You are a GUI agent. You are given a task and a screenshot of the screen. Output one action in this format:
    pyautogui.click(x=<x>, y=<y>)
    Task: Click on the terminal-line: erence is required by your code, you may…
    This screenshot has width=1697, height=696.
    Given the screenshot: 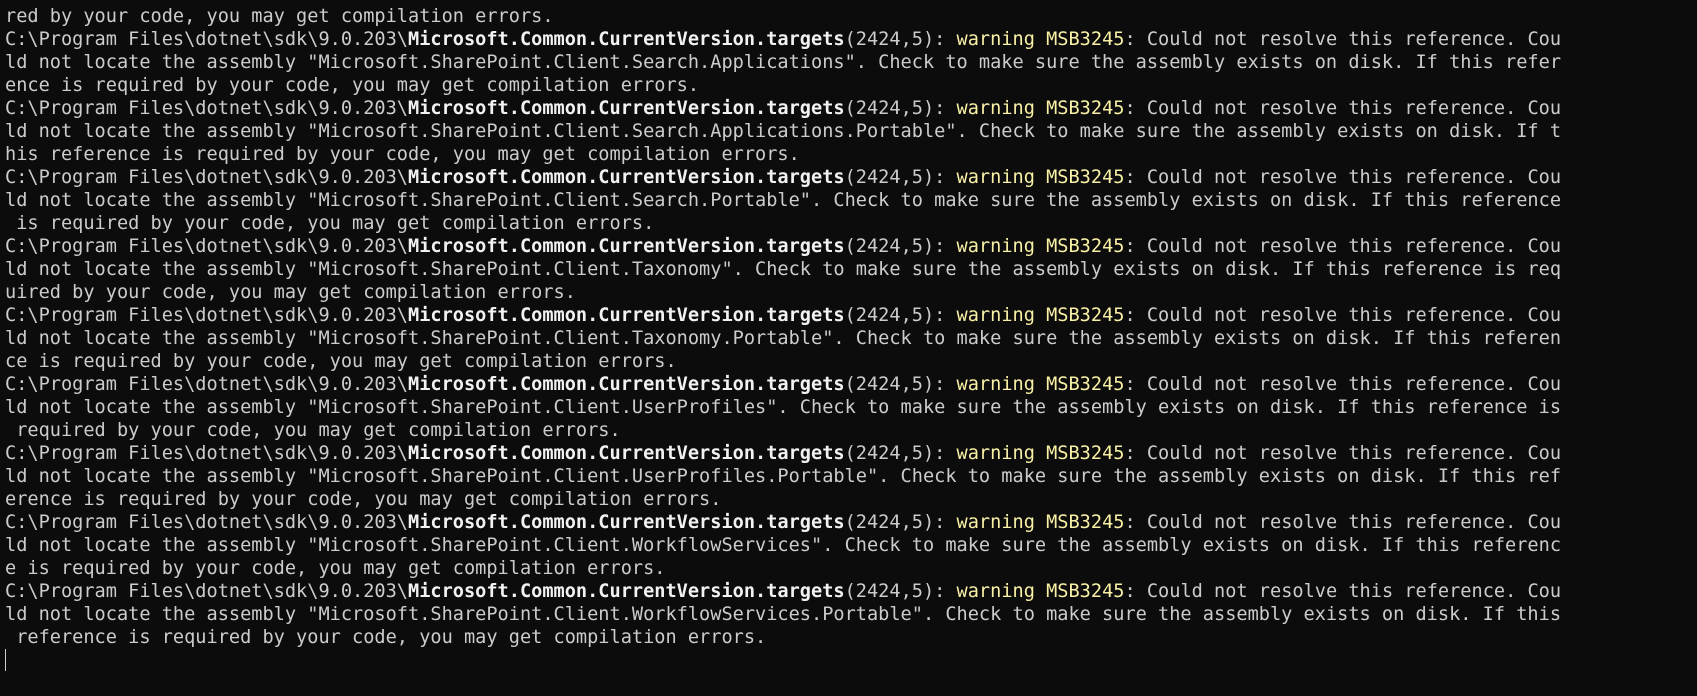 What is the action you would take?
    pyautogui.click(x=363, y=499)
    